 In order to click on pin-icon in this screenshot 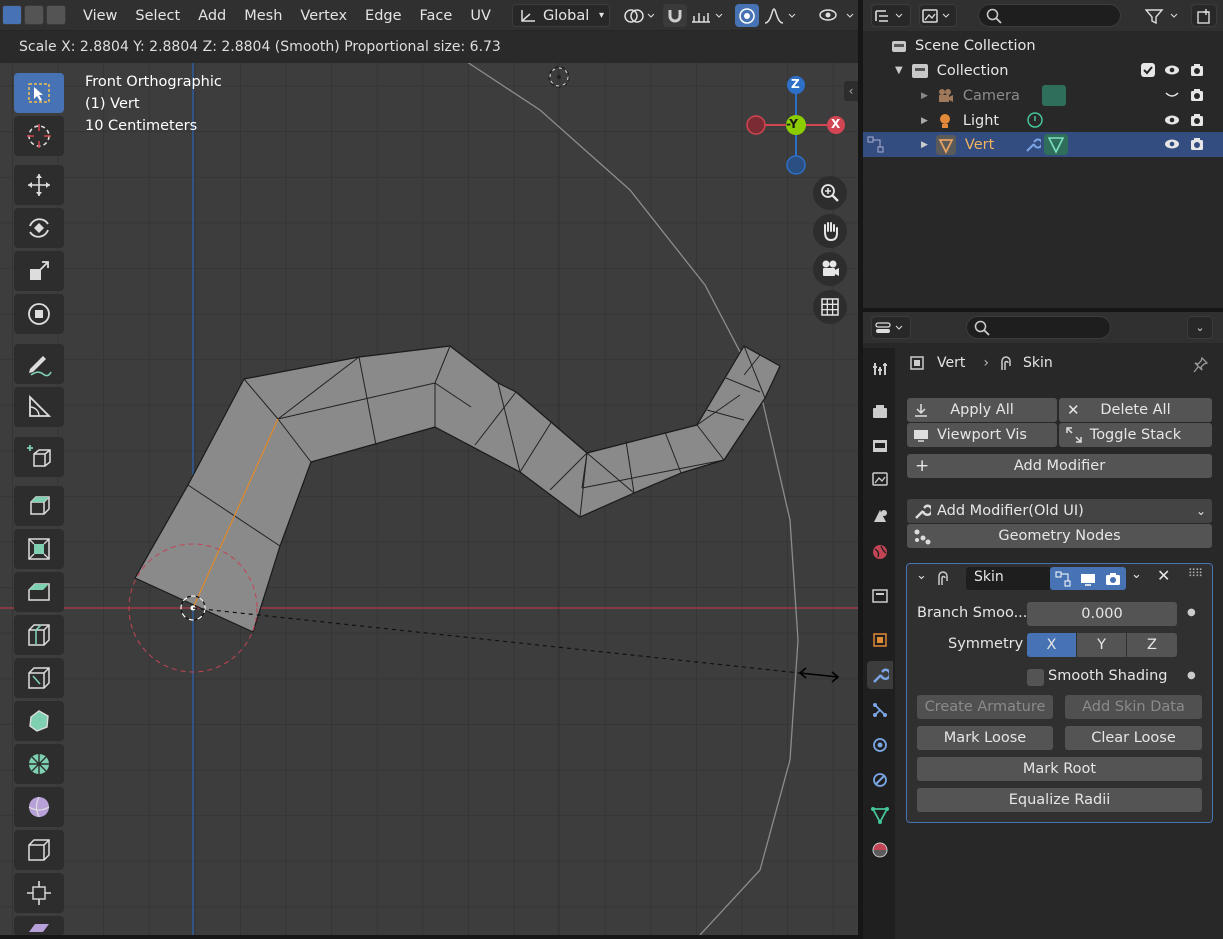, I will do `click(1200, 365)`.